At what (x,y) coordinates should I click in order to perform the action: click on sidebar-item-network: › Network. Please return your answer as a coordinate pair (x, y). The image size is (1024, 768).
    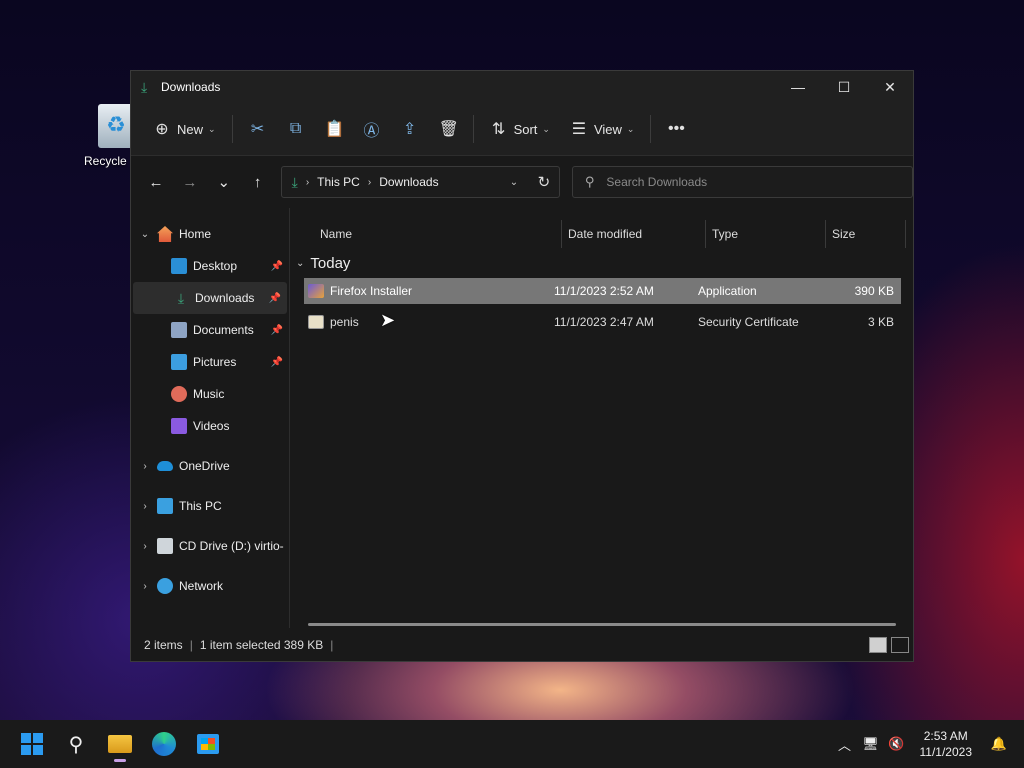
    Looking at the image, I should click on (210, 586).